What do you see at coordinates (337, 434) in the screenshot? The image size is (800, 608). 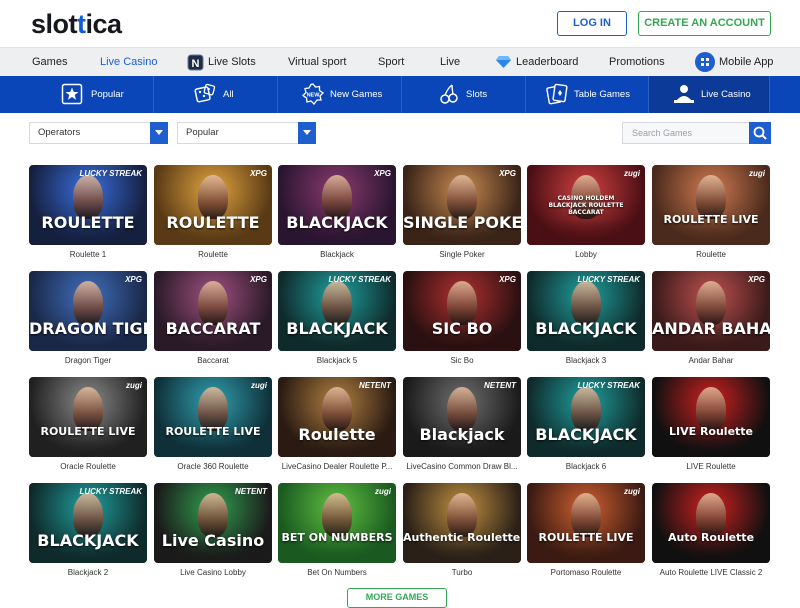 I see `game-art-title: Roulette` at bounding box center [337, 434].